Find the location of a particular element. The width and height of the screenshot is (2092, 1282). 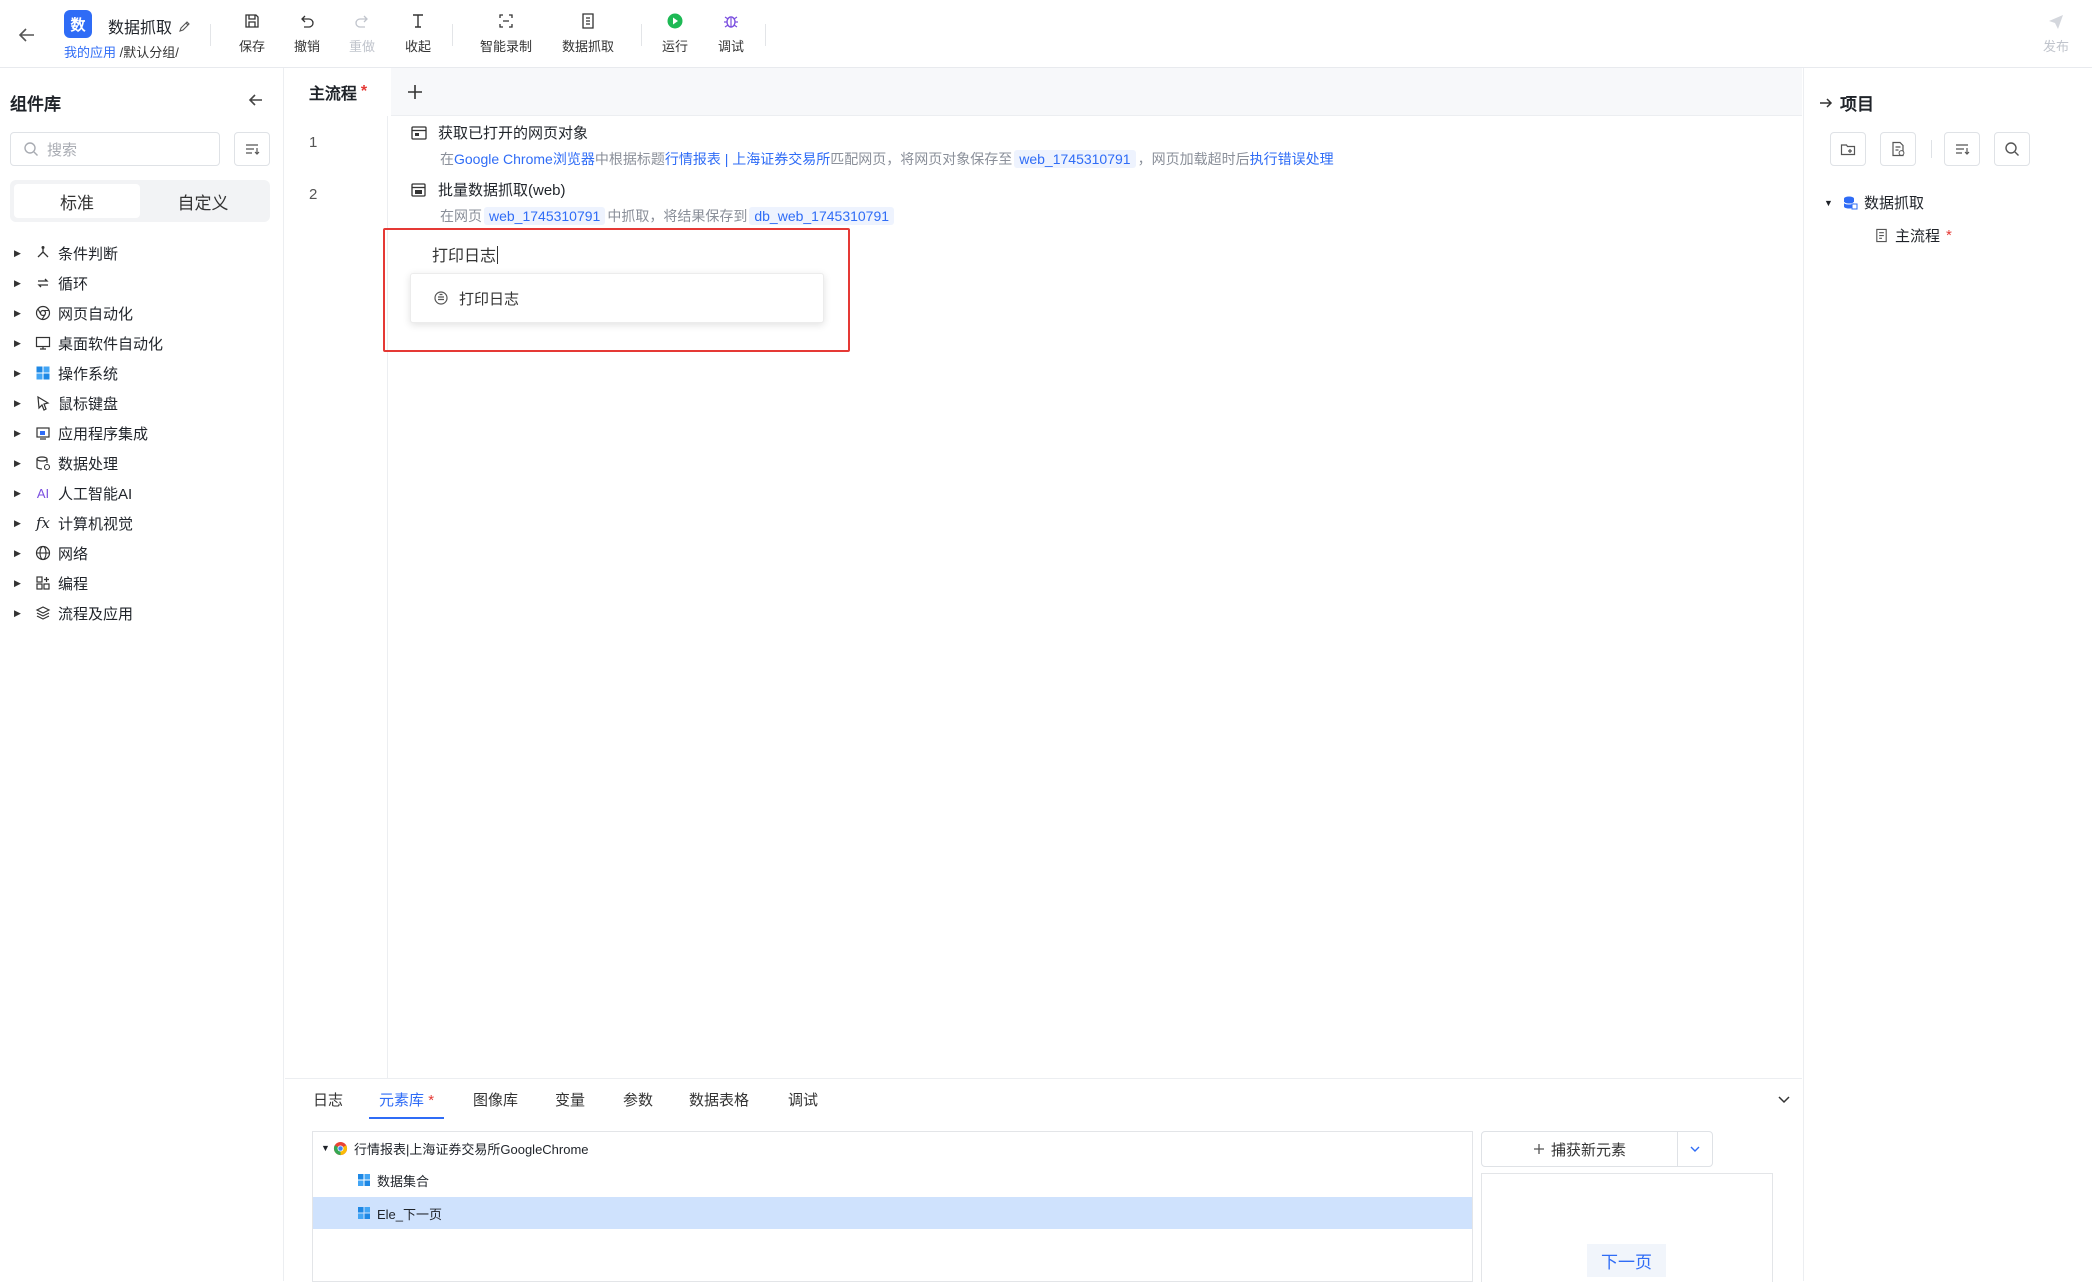

preview-next-page-label: 下一页 is located at coordinates (1626, 1260).